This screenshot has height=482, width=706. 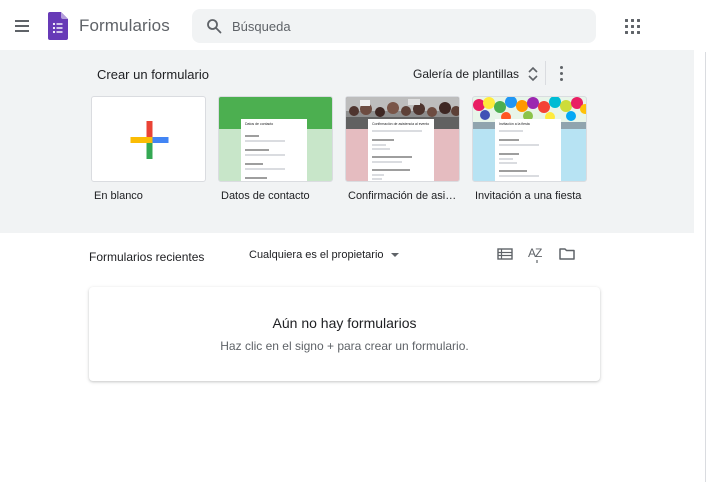 What do you see at coordinates (265, 196) in the screenshot?
I see `template-contact-label: Datos de contacto` at bounding box center [265, 196].